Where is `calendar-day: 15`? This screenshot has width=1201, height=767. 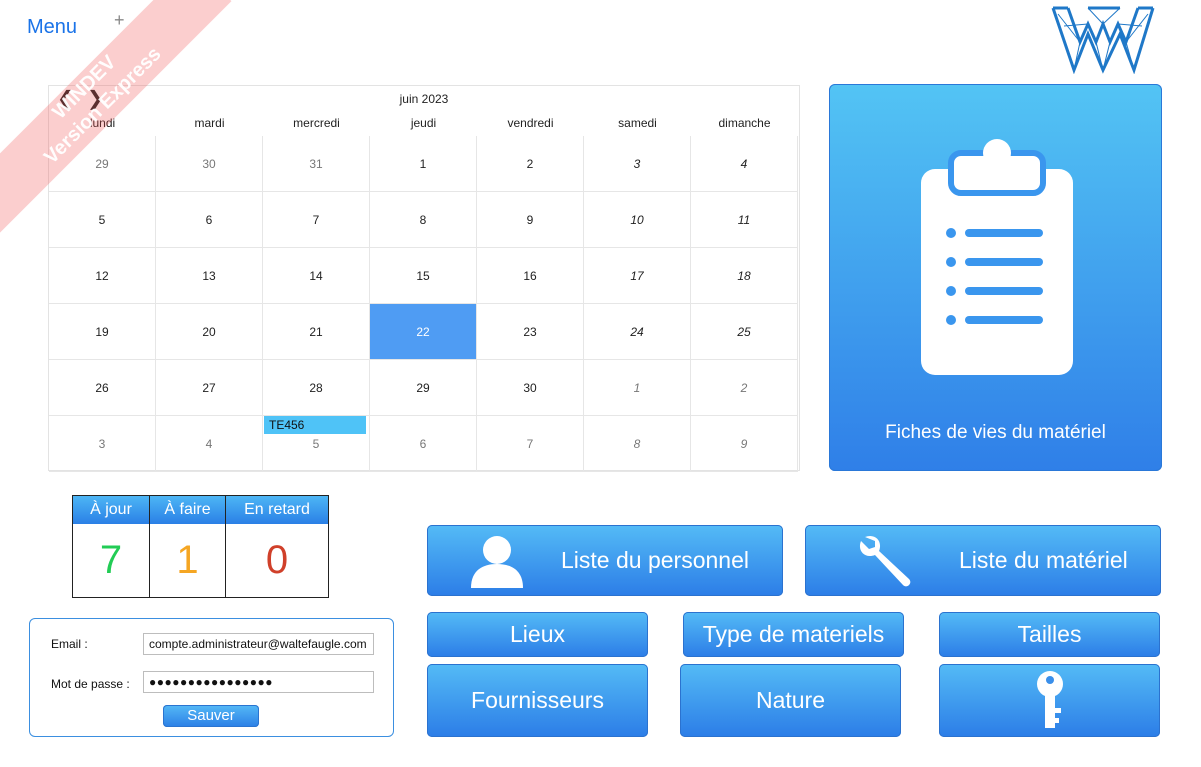
calendar-day: 15 is located at coordinates (423, 276).